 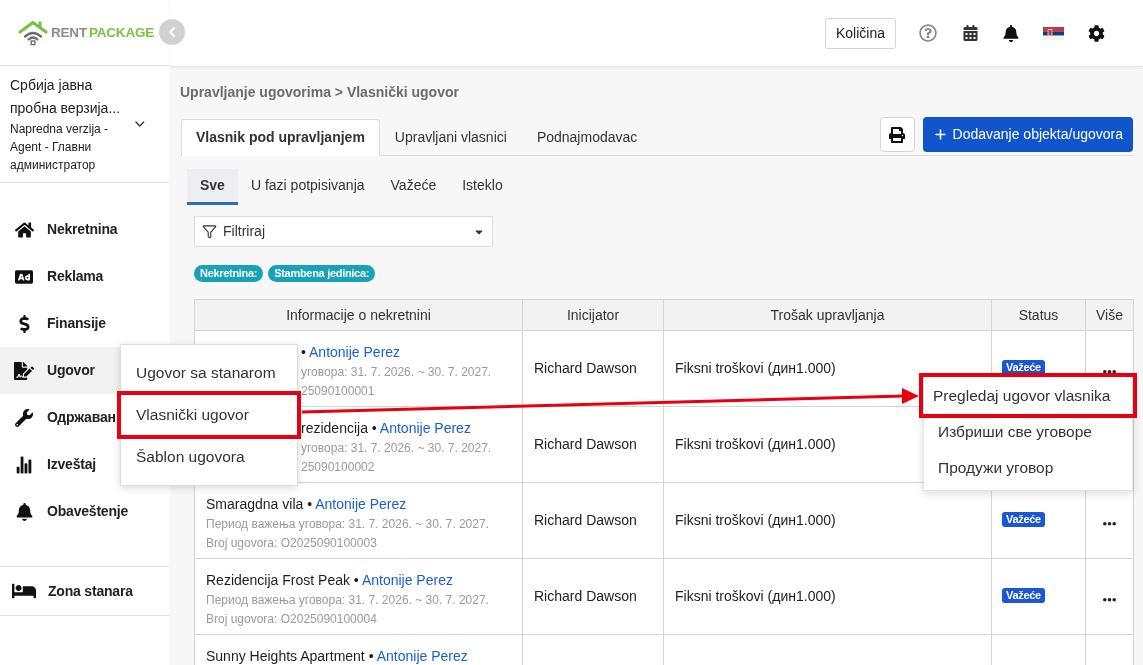 What do you see at coordinates (338, 391) in the screenshot?
I see `contract-number: 25090100001` at bounding box center [338, 391].